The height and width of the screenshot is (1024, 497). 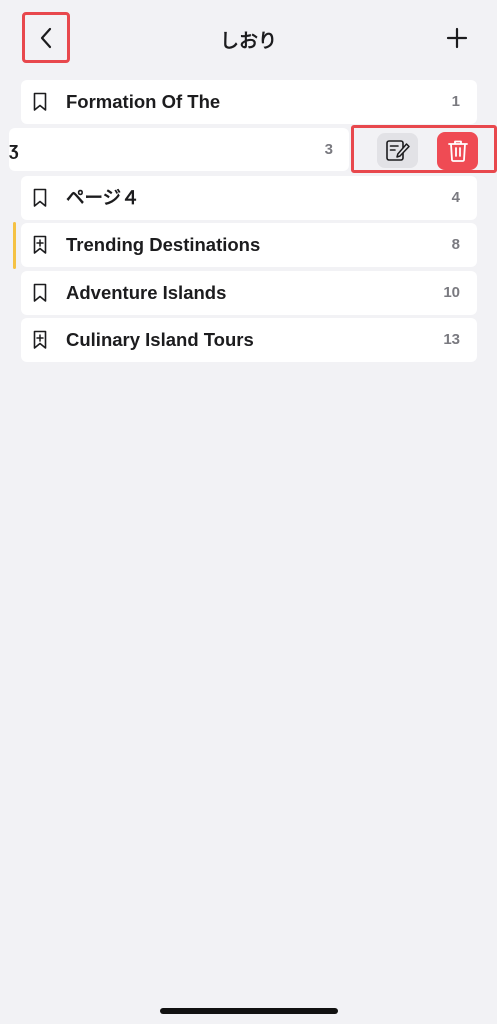 I want to click on bookmark-row: Formation Of The 1, so click(x=249, y=102).